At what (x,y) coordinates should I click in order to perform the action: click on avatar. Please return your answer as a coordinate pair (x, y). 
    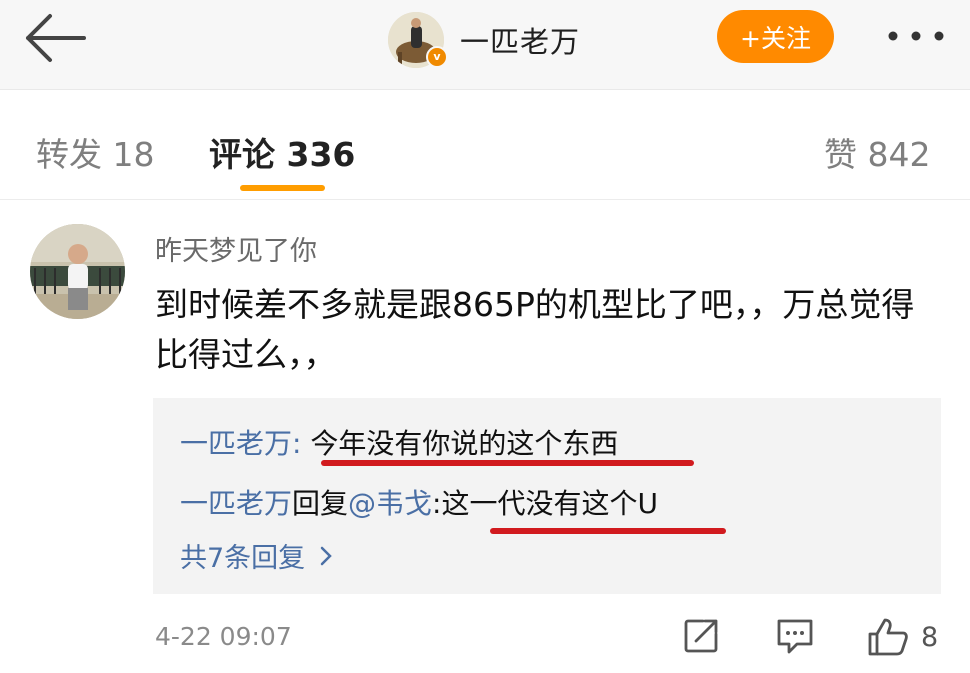
    Looking at the image, I should click on (77, 271).